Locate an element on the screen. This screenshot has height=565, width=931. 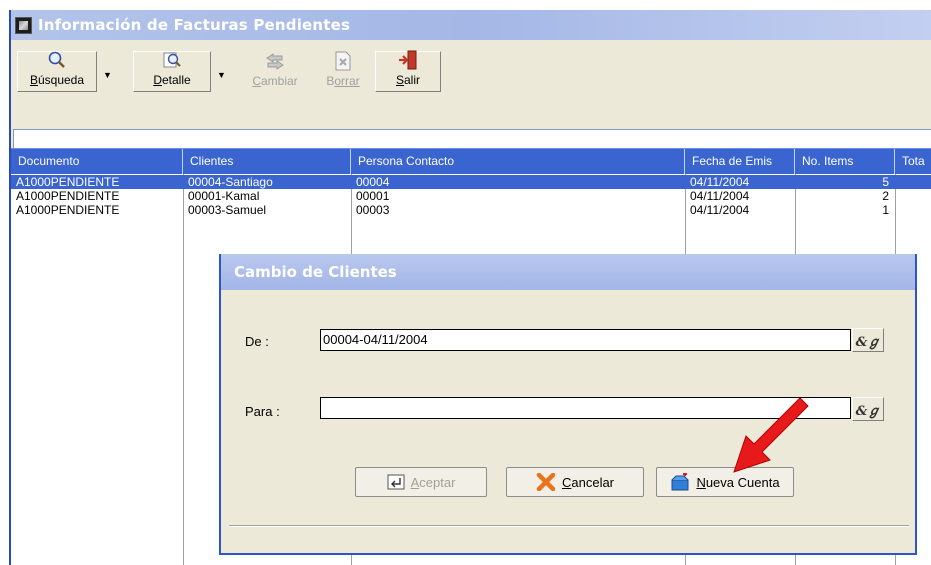
delete-document-icon is located at coordinates (343, 61).